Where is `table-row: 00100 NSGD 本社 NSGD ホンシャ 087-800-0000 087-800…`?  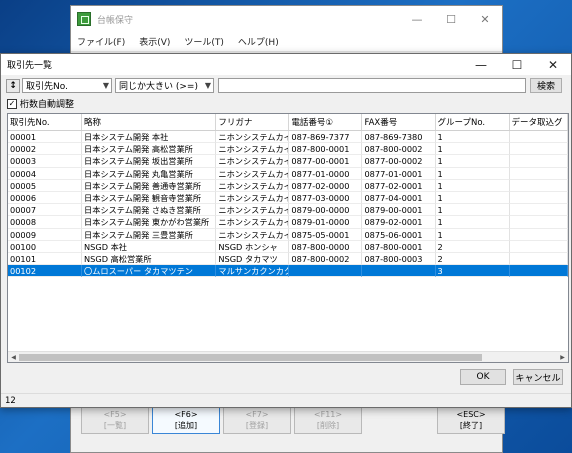 table-row: 00100 NSGD 本社 NSGD ホンシャ 087-800-0000 087-800… is located at coordinates (288, 246).